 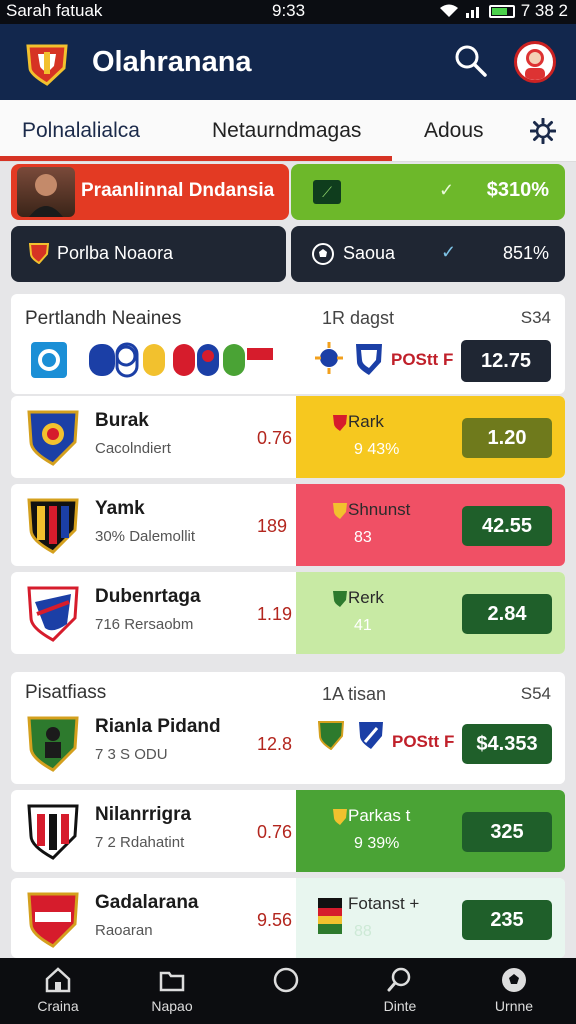 I want to click on team-name: Burak, so click(x=122, y=420).